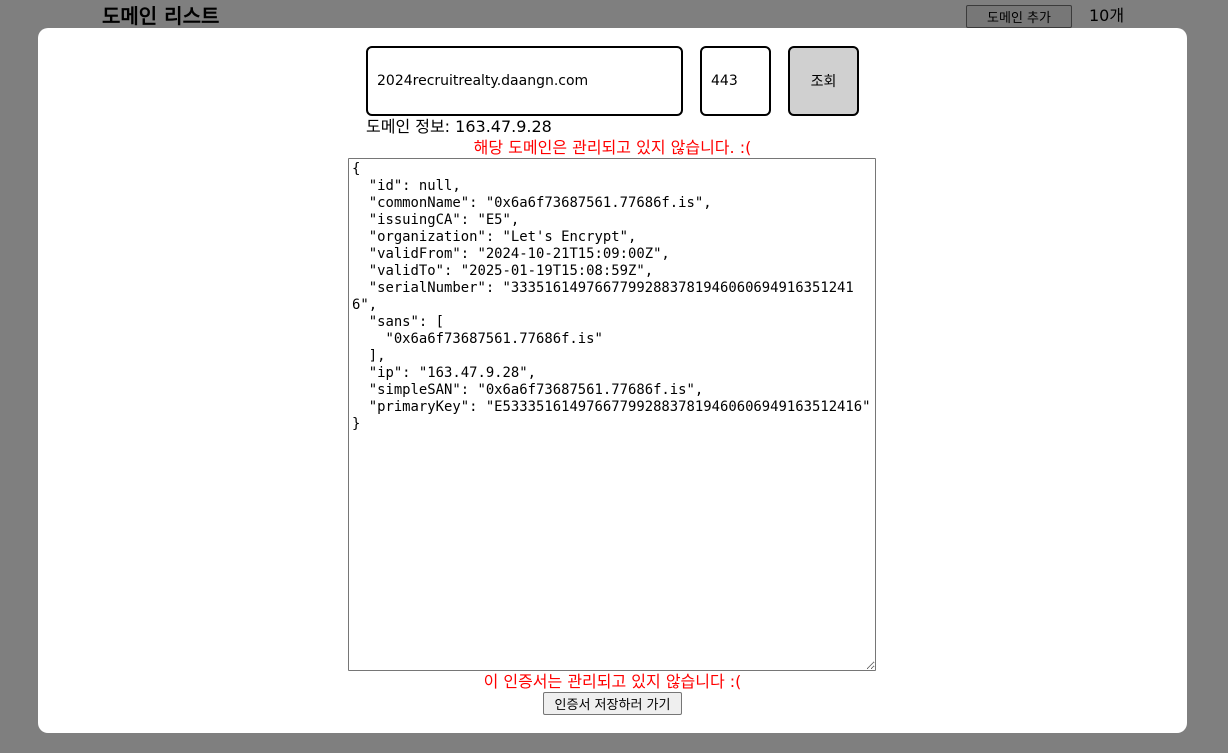  Describe the element at coordinates (823, 81) in the screenshot. I see `lookup-button: 조회` at that location.